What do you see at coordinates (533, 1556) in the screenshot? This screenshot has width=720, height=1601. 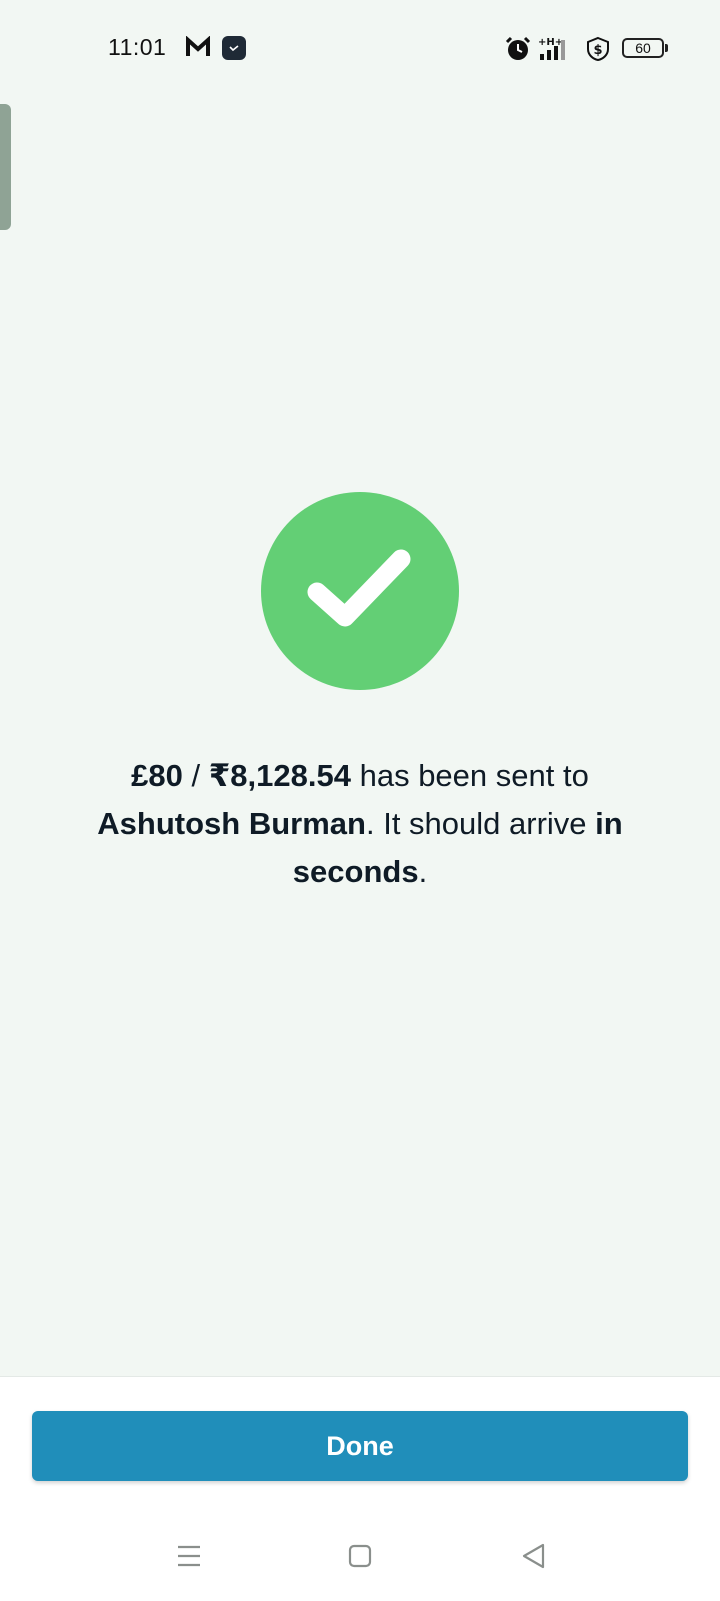 I see `back-icon` at bounding box center [533, 1556].